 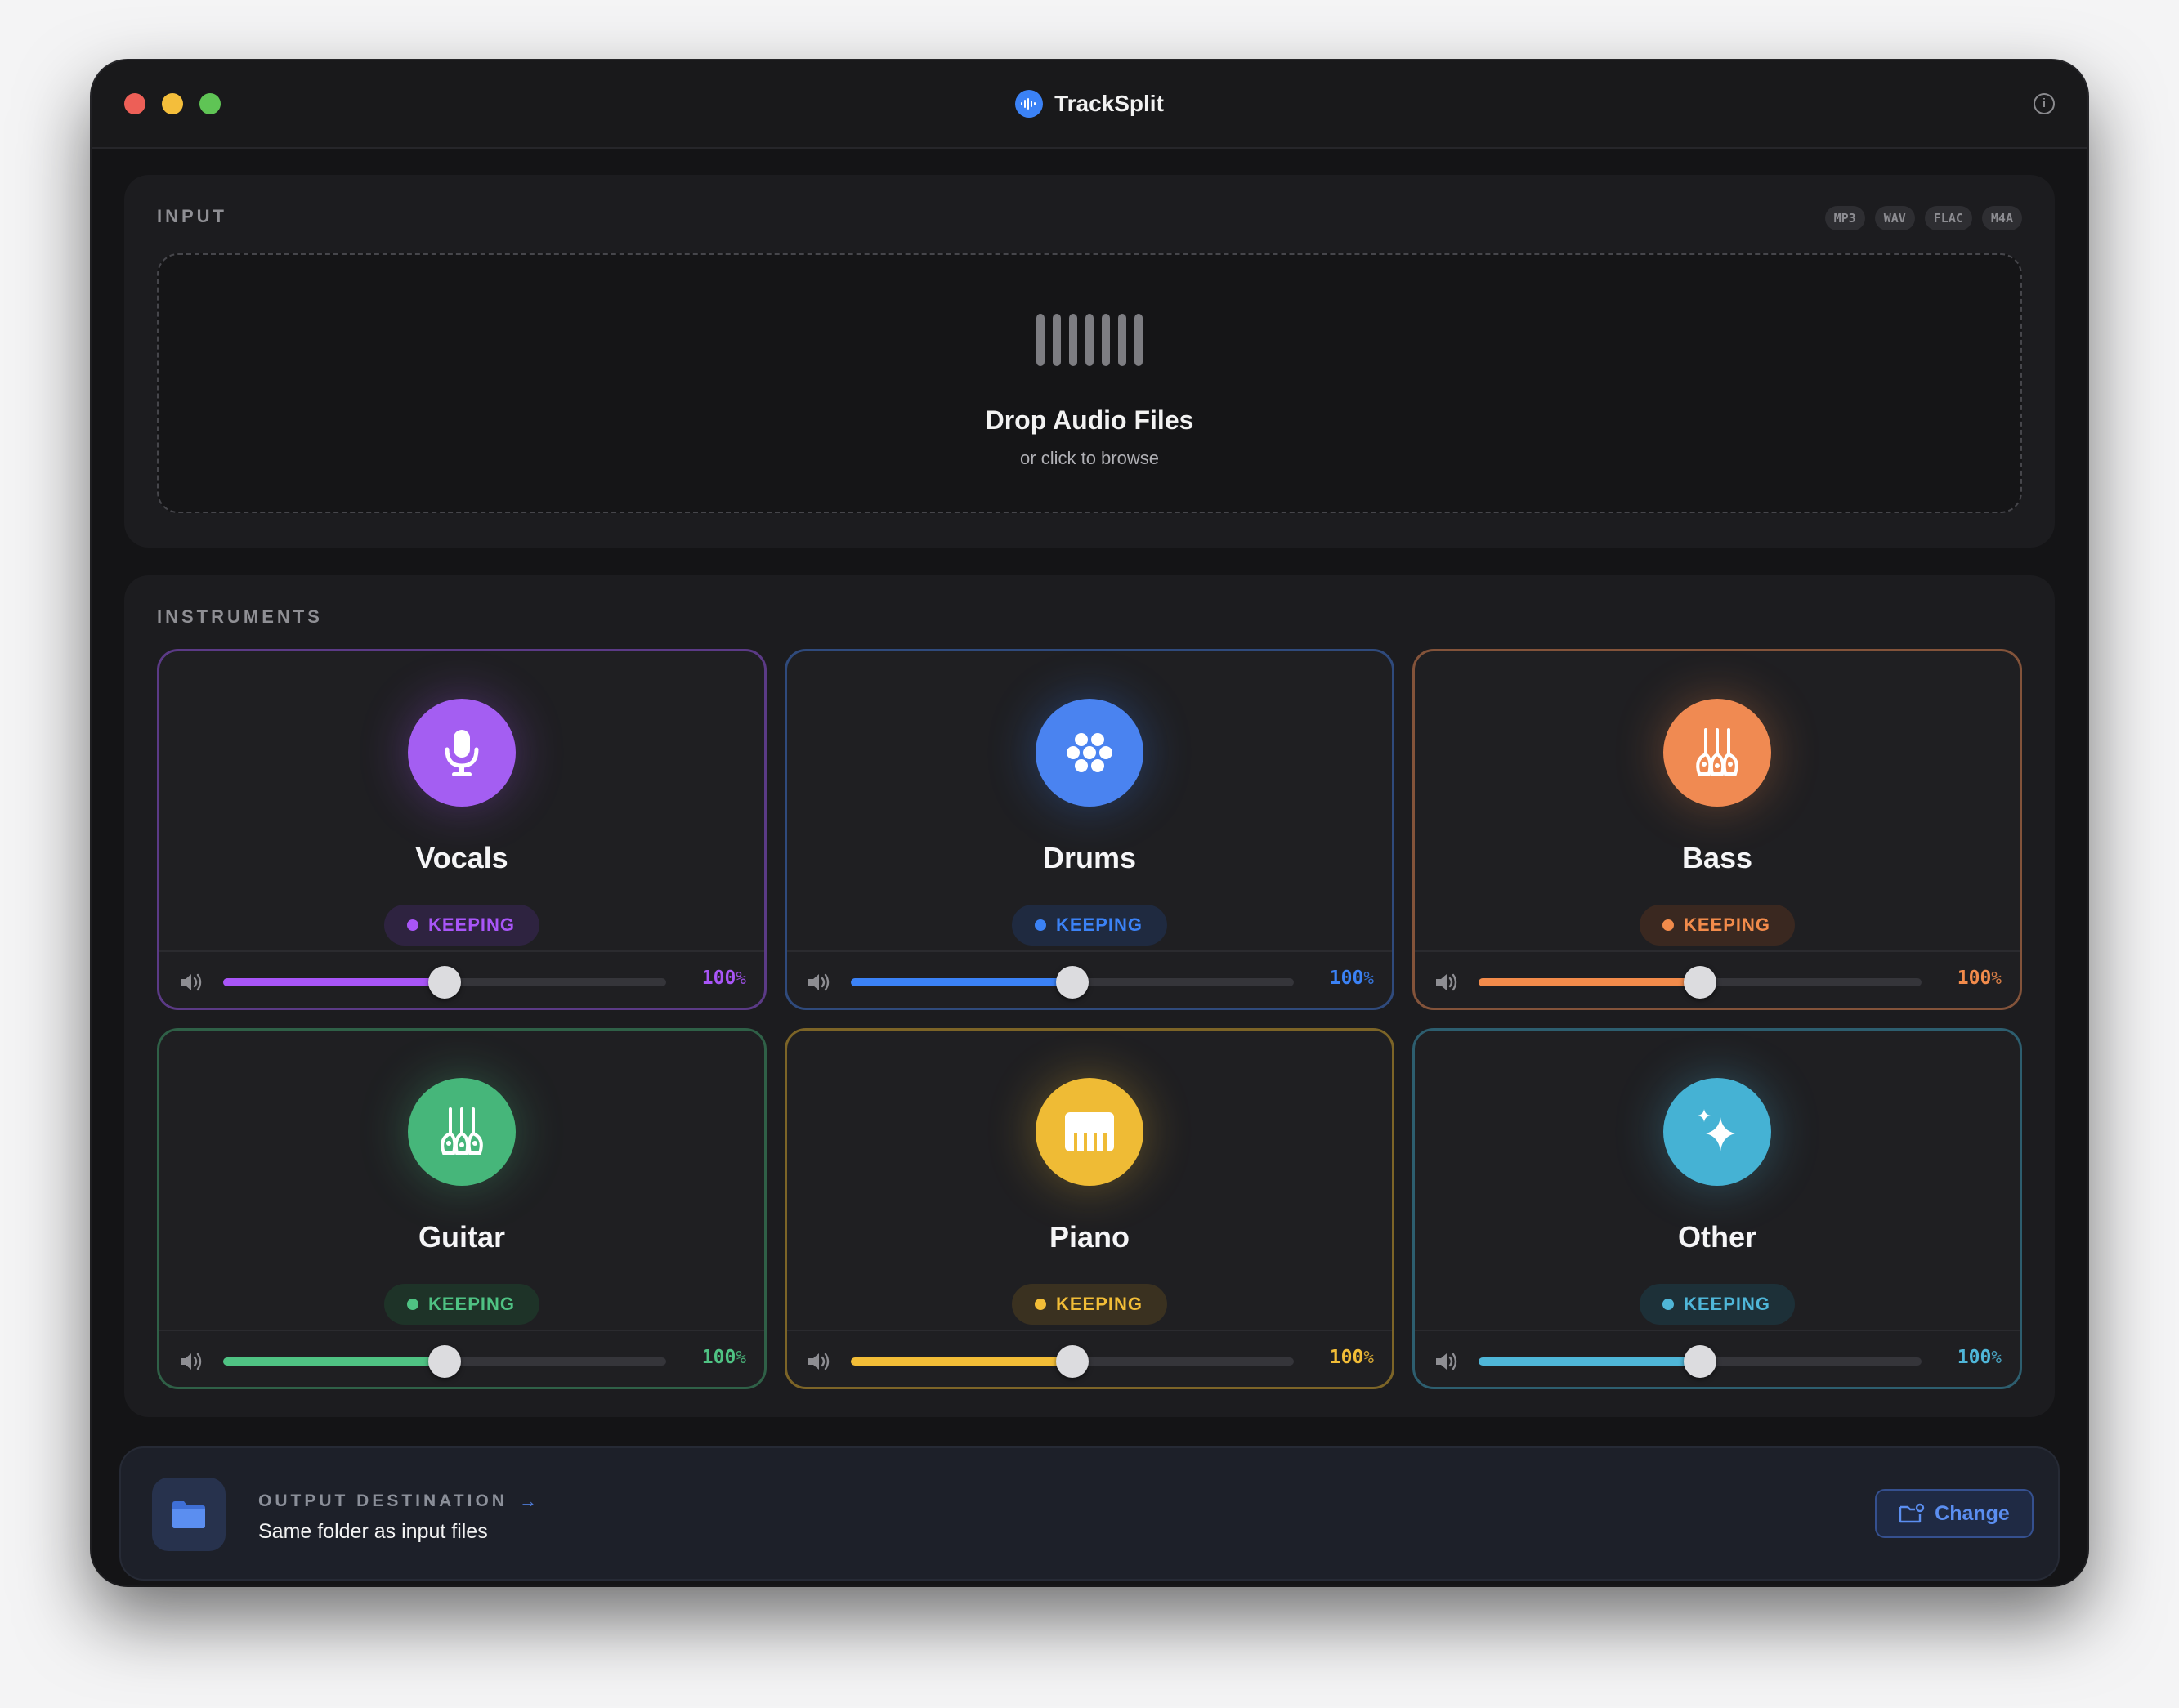 I want to click on instrument-name: Bass, so click(x=1717, y=857).